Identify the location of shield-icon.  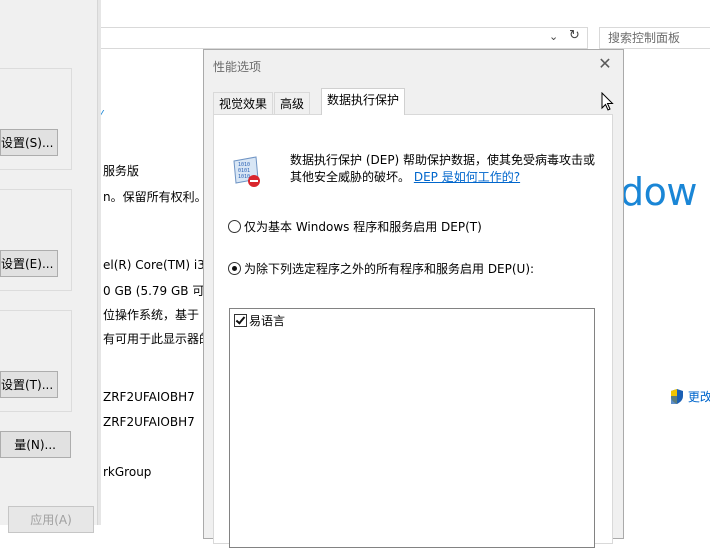
(677, 396).